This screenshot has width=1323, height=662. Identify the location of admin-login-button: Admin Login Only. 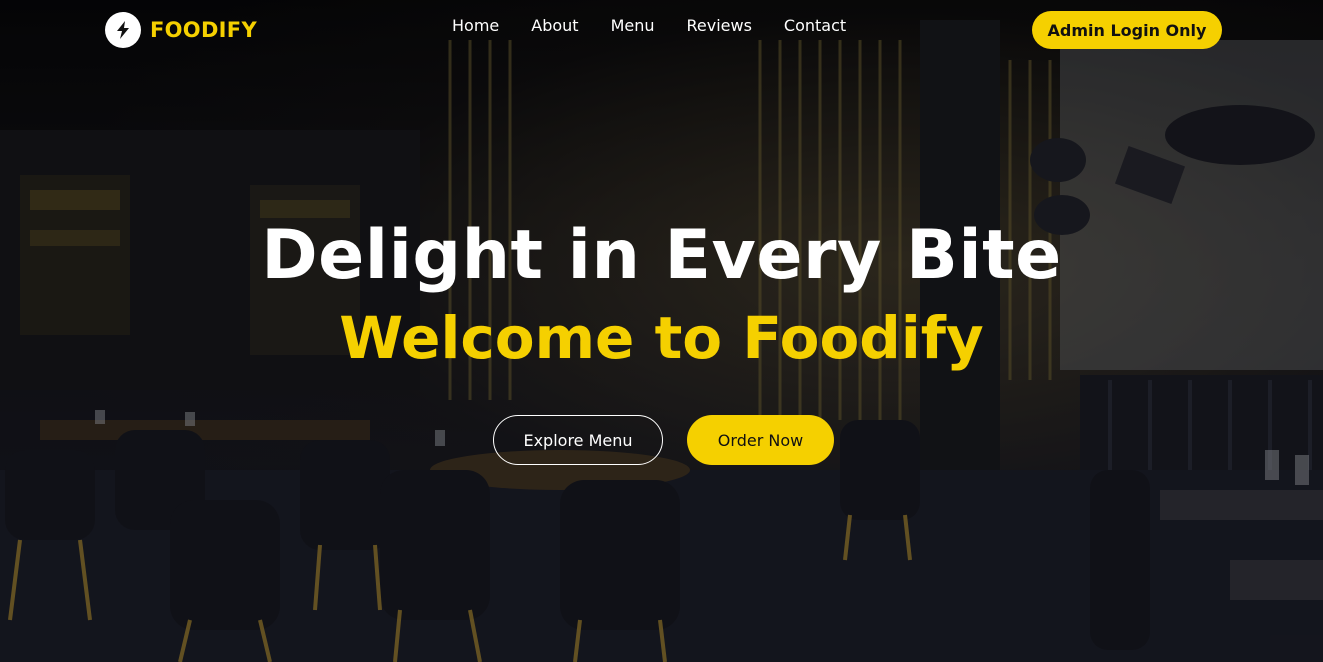
(1127, 30).